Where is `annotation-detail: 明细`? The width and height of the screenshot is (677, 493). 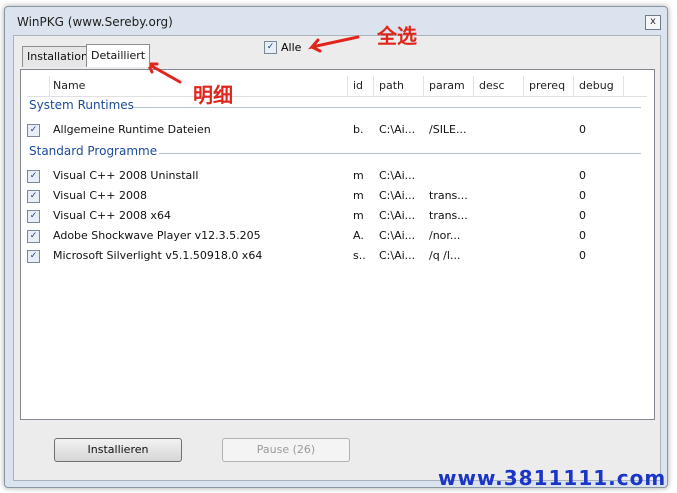 annotation-detail: 明细 is located at coordinates (213, 95).